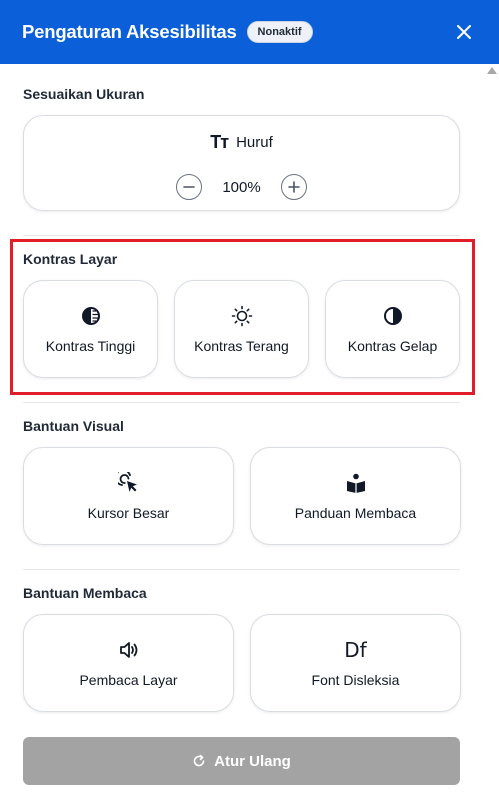  Describe the element at coordinates (73, 426) in the screenshot. I see `section-title-visual-aid: Bantuan Visual` at that location.